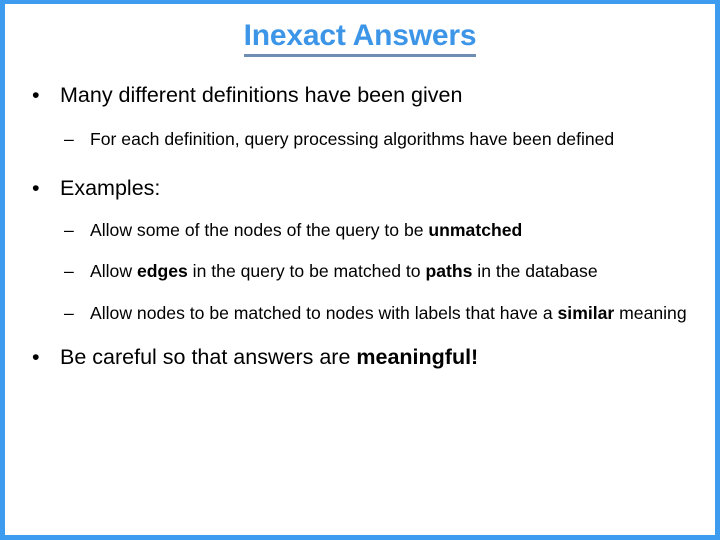  What do you see at coordinates (113, 271) in the screenshot?
I see `plain-text: Allow` at bounding box center [113, 271].